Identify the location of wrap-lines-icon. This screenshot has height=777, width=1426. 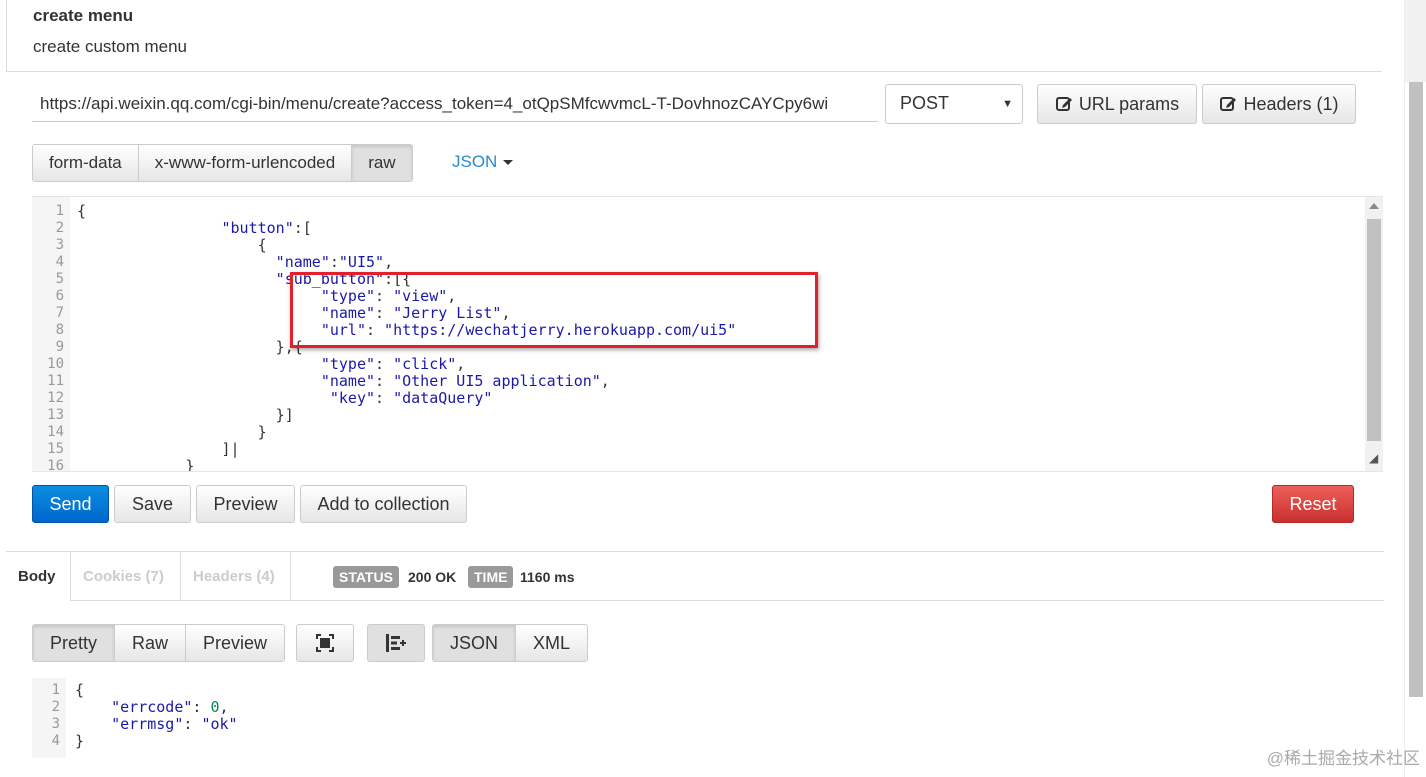
(396, 643).